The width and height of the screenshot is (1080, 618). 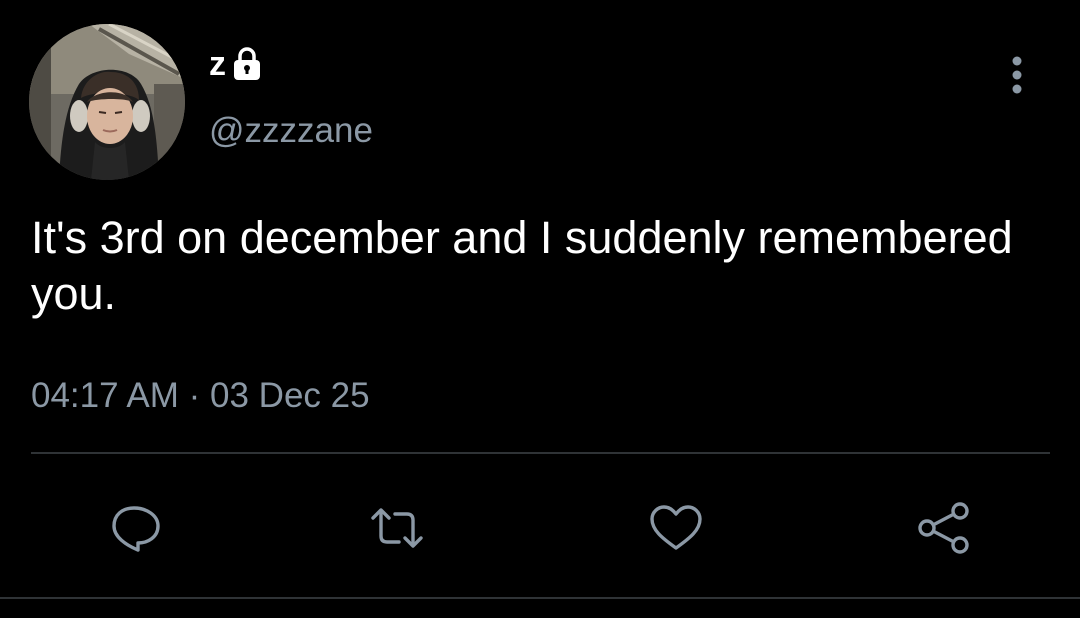 What do you see at coordinates (247, 64) in the screenshot?
I see `lock-icon` at bounding box center [247, 64].